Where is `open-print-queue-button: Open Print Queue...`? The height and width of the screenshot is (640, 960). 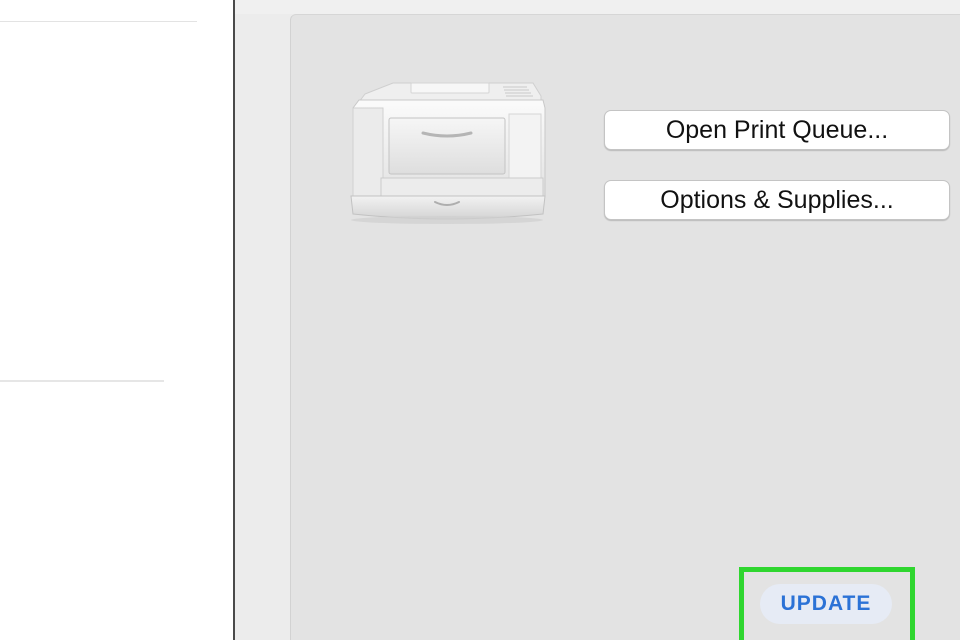
open-print-queue-button: Open Print Queue... is located at coordinates (777, 130).